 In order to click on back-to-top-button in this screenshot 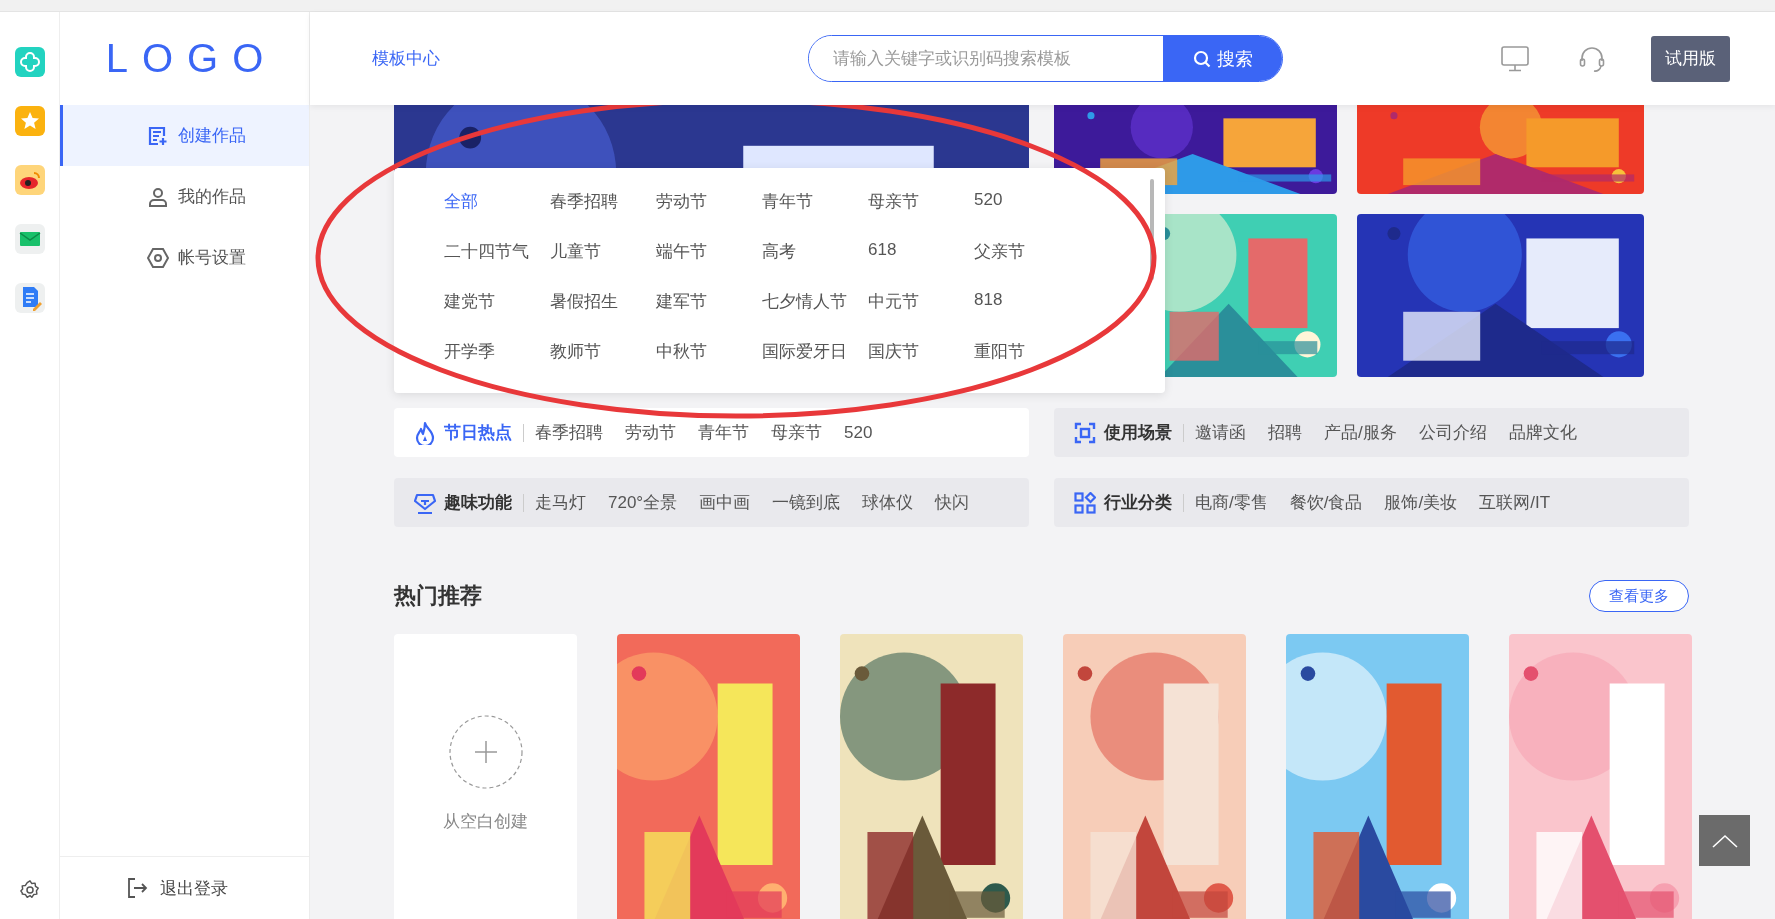, I will do `click(1724, 840)`.